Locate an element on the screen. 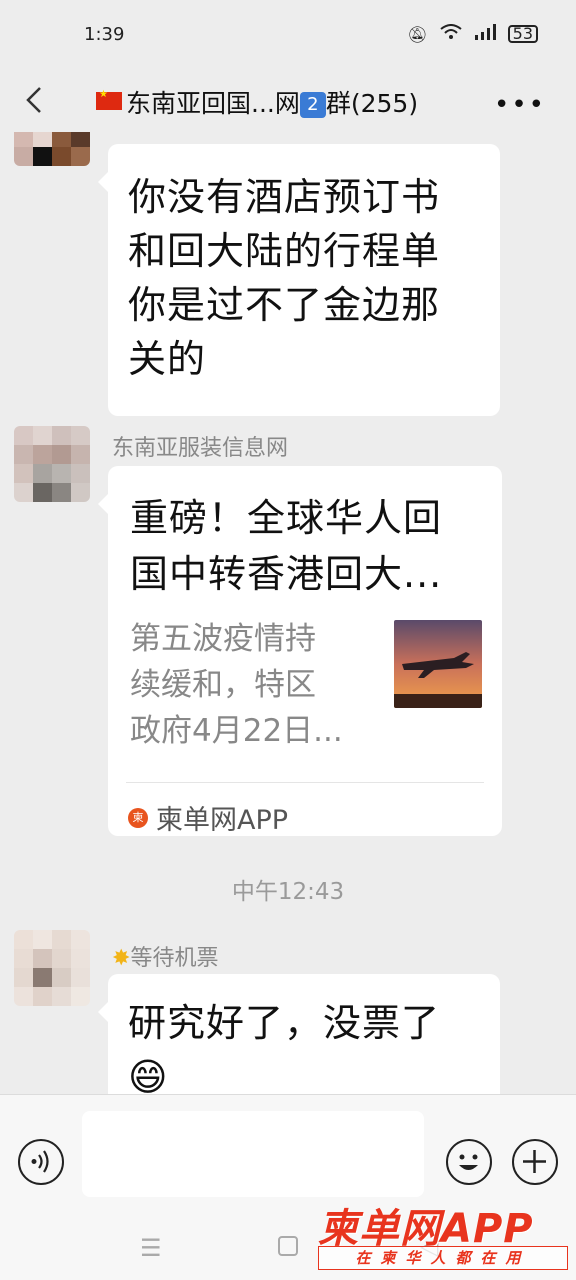  timestamp: 中午12:43 is located at coordinates (288, 892).